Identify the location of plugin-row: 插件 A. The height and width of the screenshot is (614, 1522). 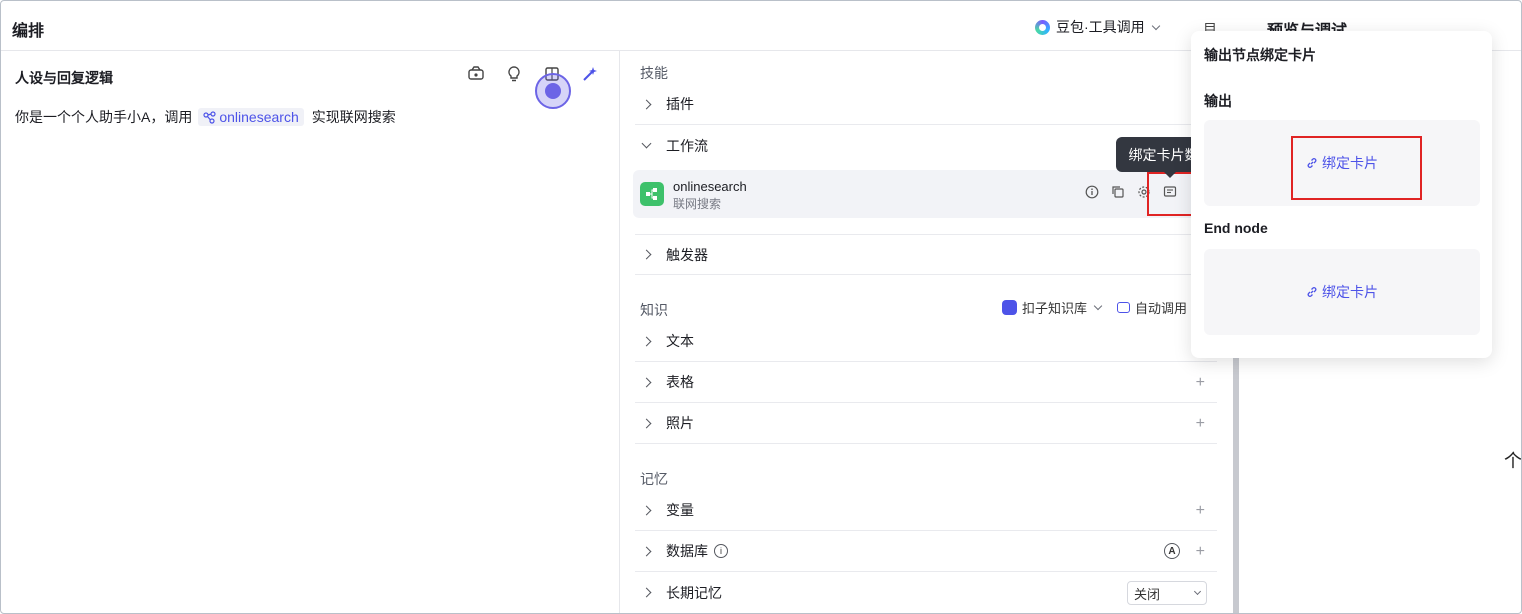
(926, 104).